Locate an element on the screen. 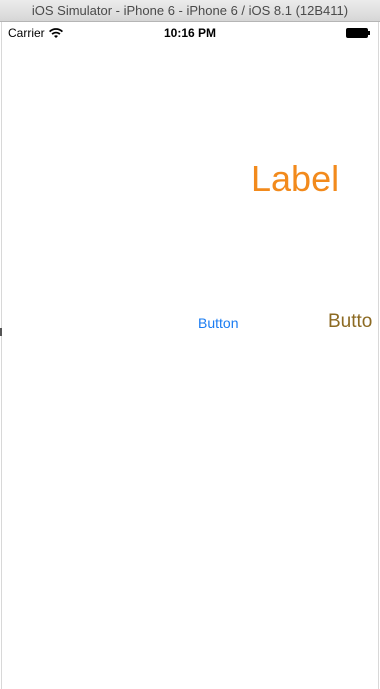 The width and height of the screenshot is (380, 689). button-gold: Butto is located at coordinates (350, 322).